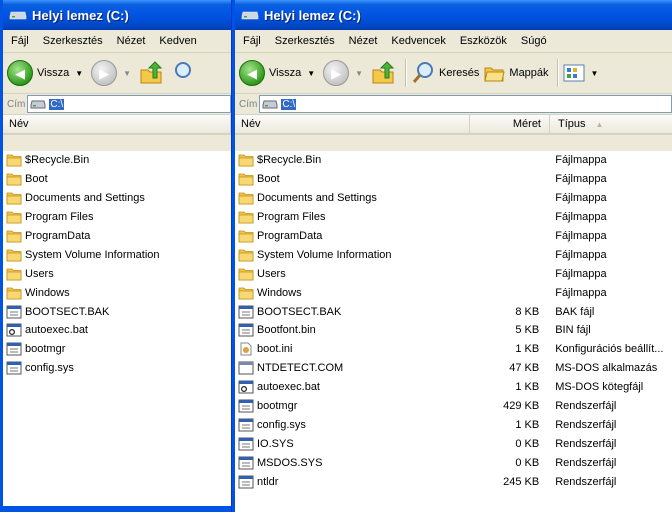 This screenshot has width=672, height=512. Describe the element at coordinates (317, 198) in the screenshot. I see `file-name: Documents and Settings` at that location.